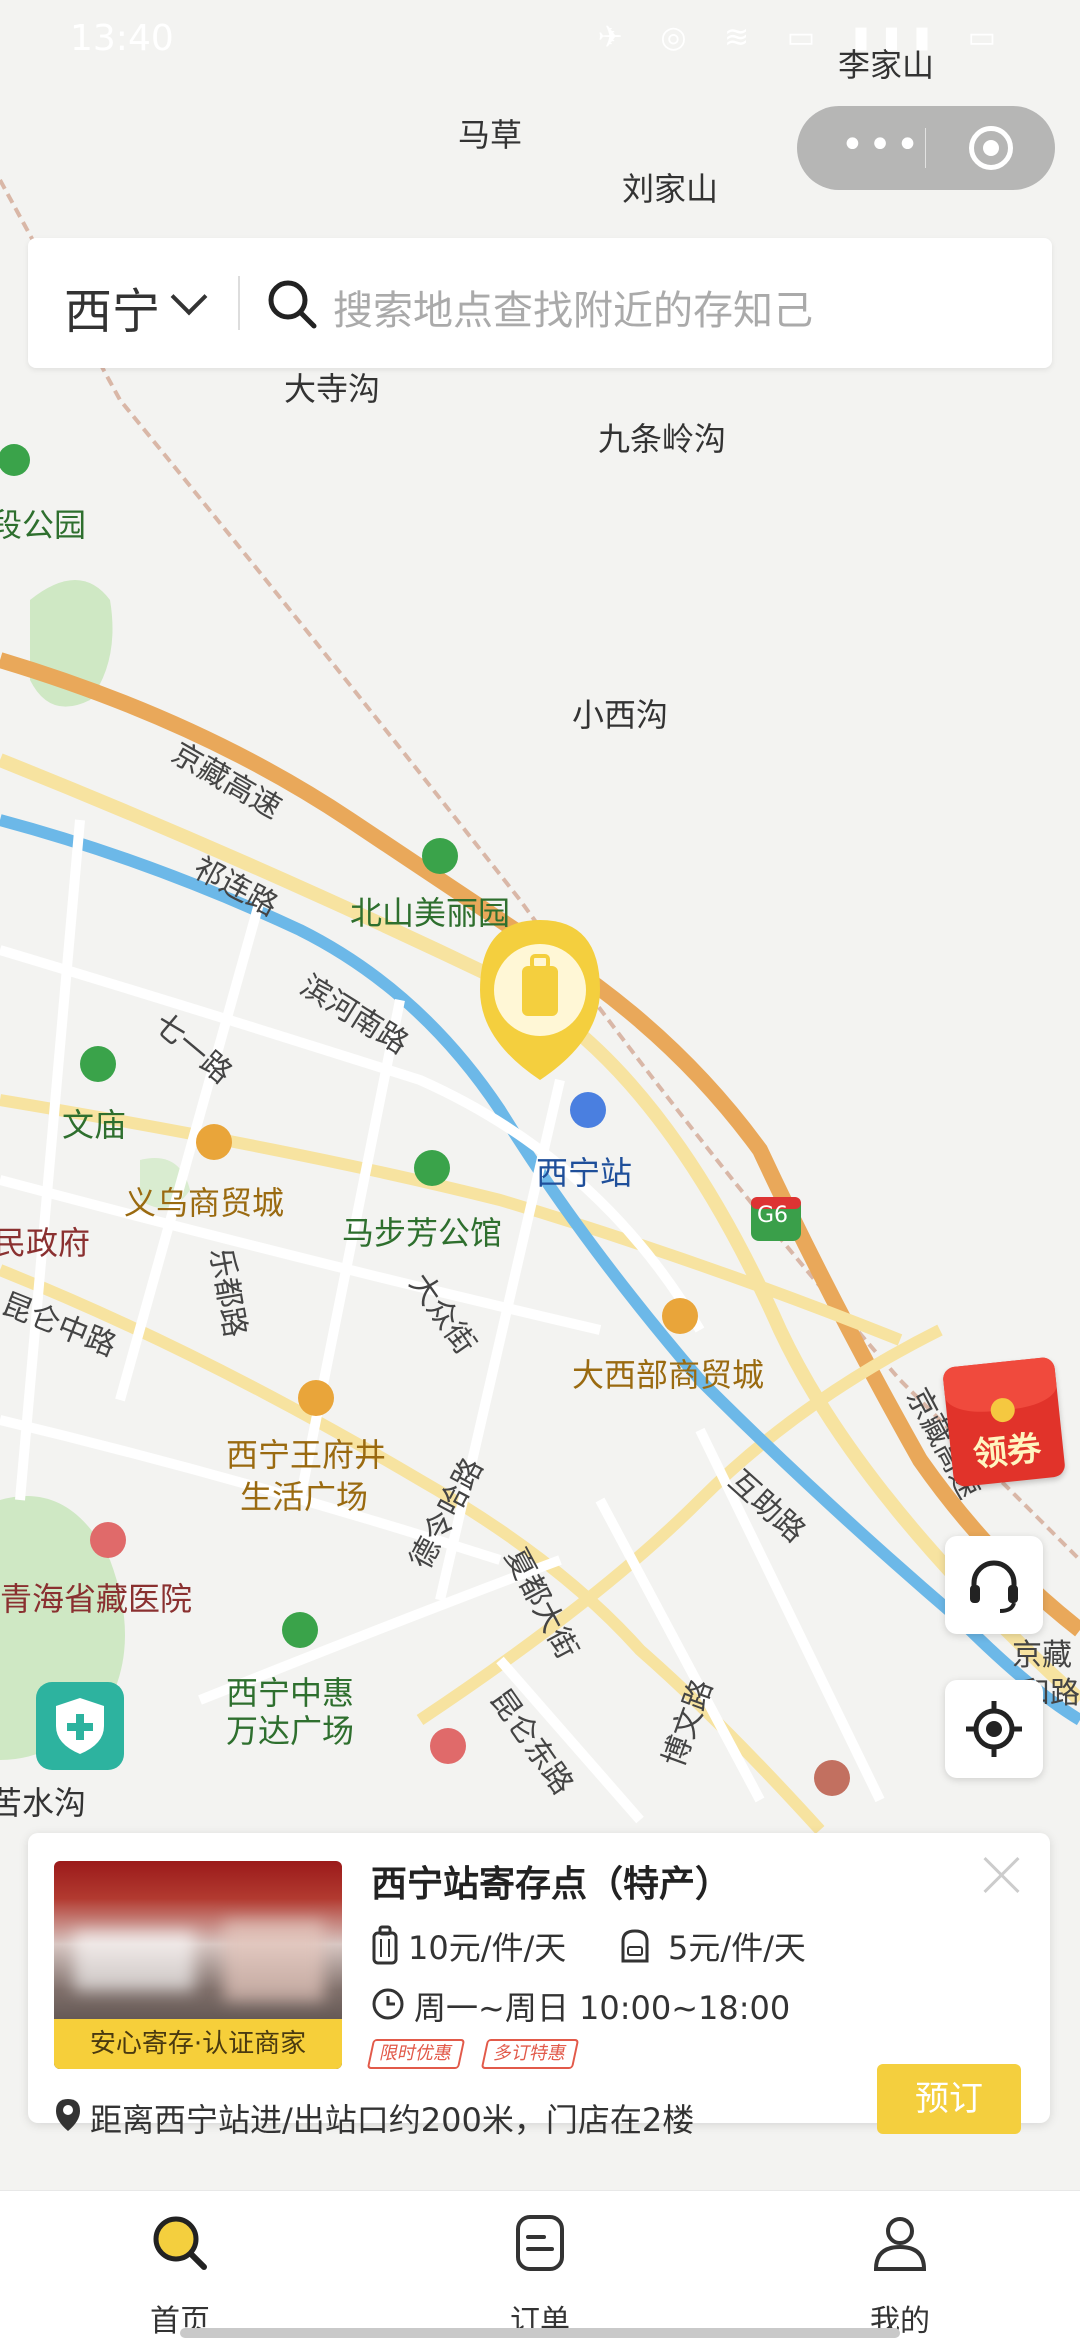 This screenshot has height=2341, width=1080. I want to click on coupon-label: 领券, so click(1007, 1452).